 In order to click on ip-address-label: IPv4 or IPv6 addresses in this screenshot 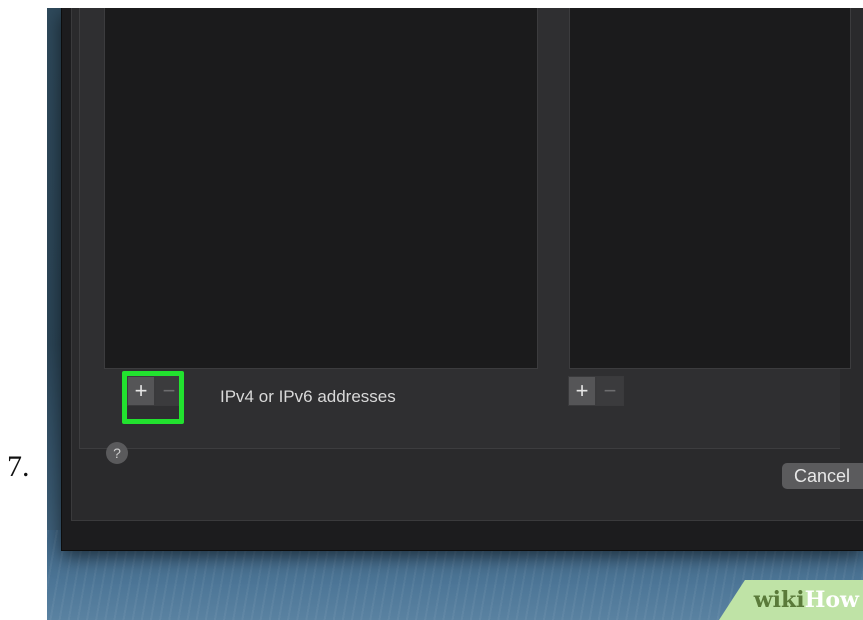, I will do `click(308, 396)`.